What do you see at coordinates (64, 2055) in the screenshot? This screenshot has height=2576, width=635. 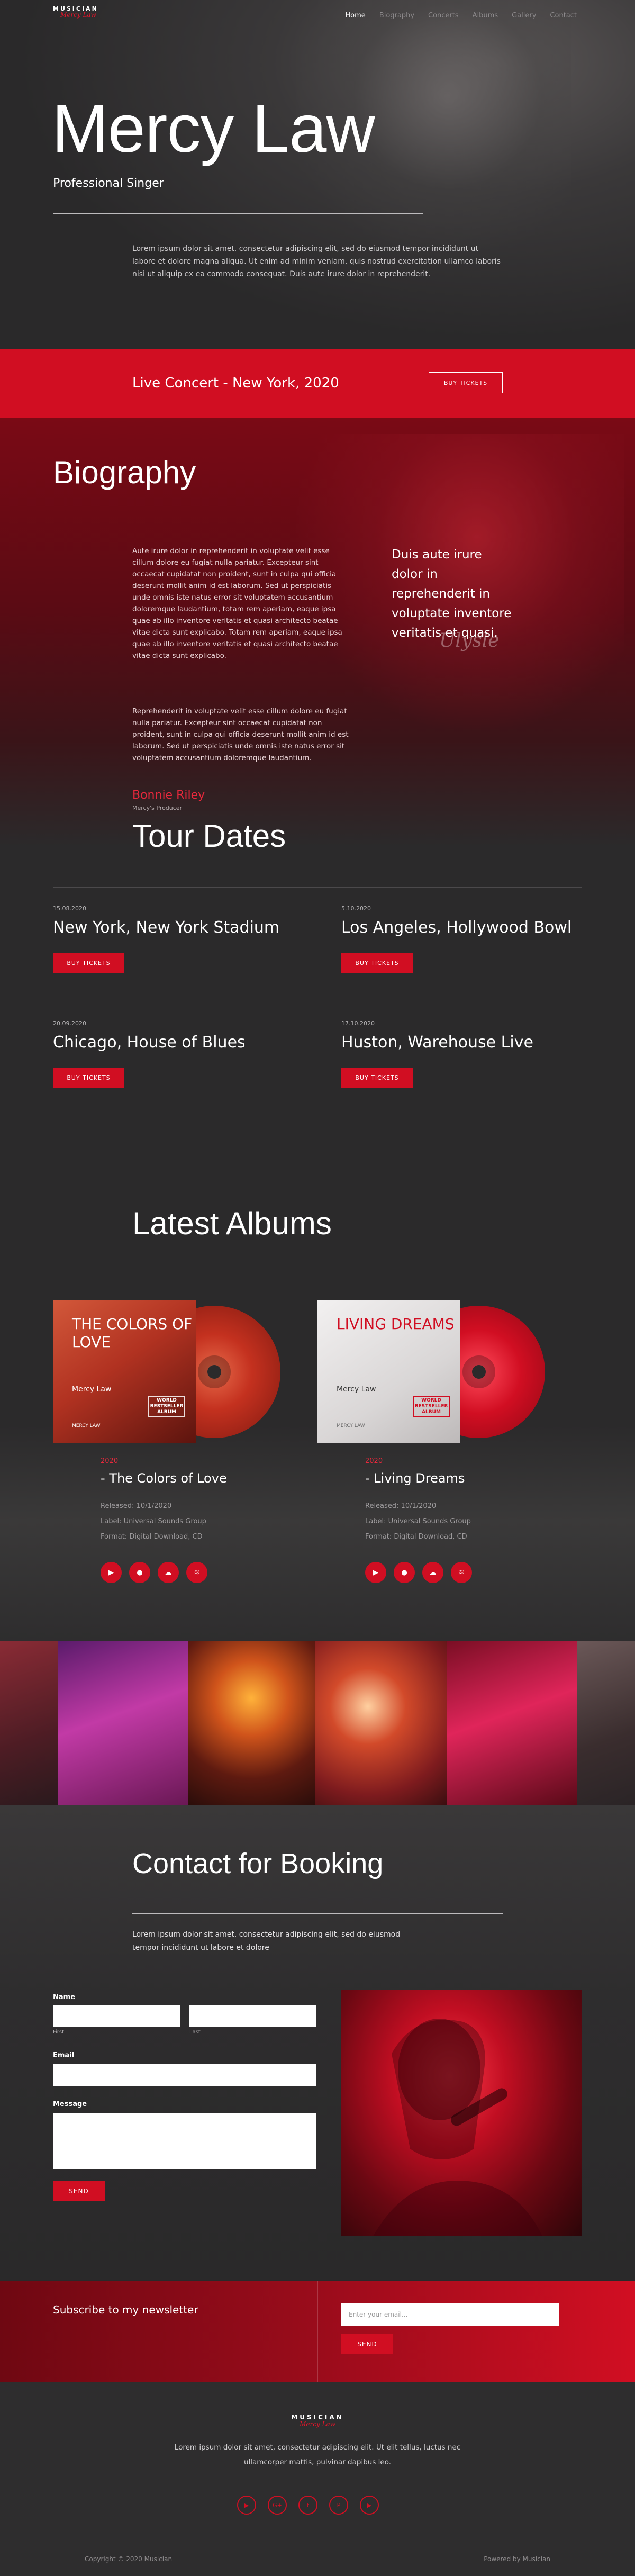 I see `email-label: Email` at bounding box center [64, 2055].